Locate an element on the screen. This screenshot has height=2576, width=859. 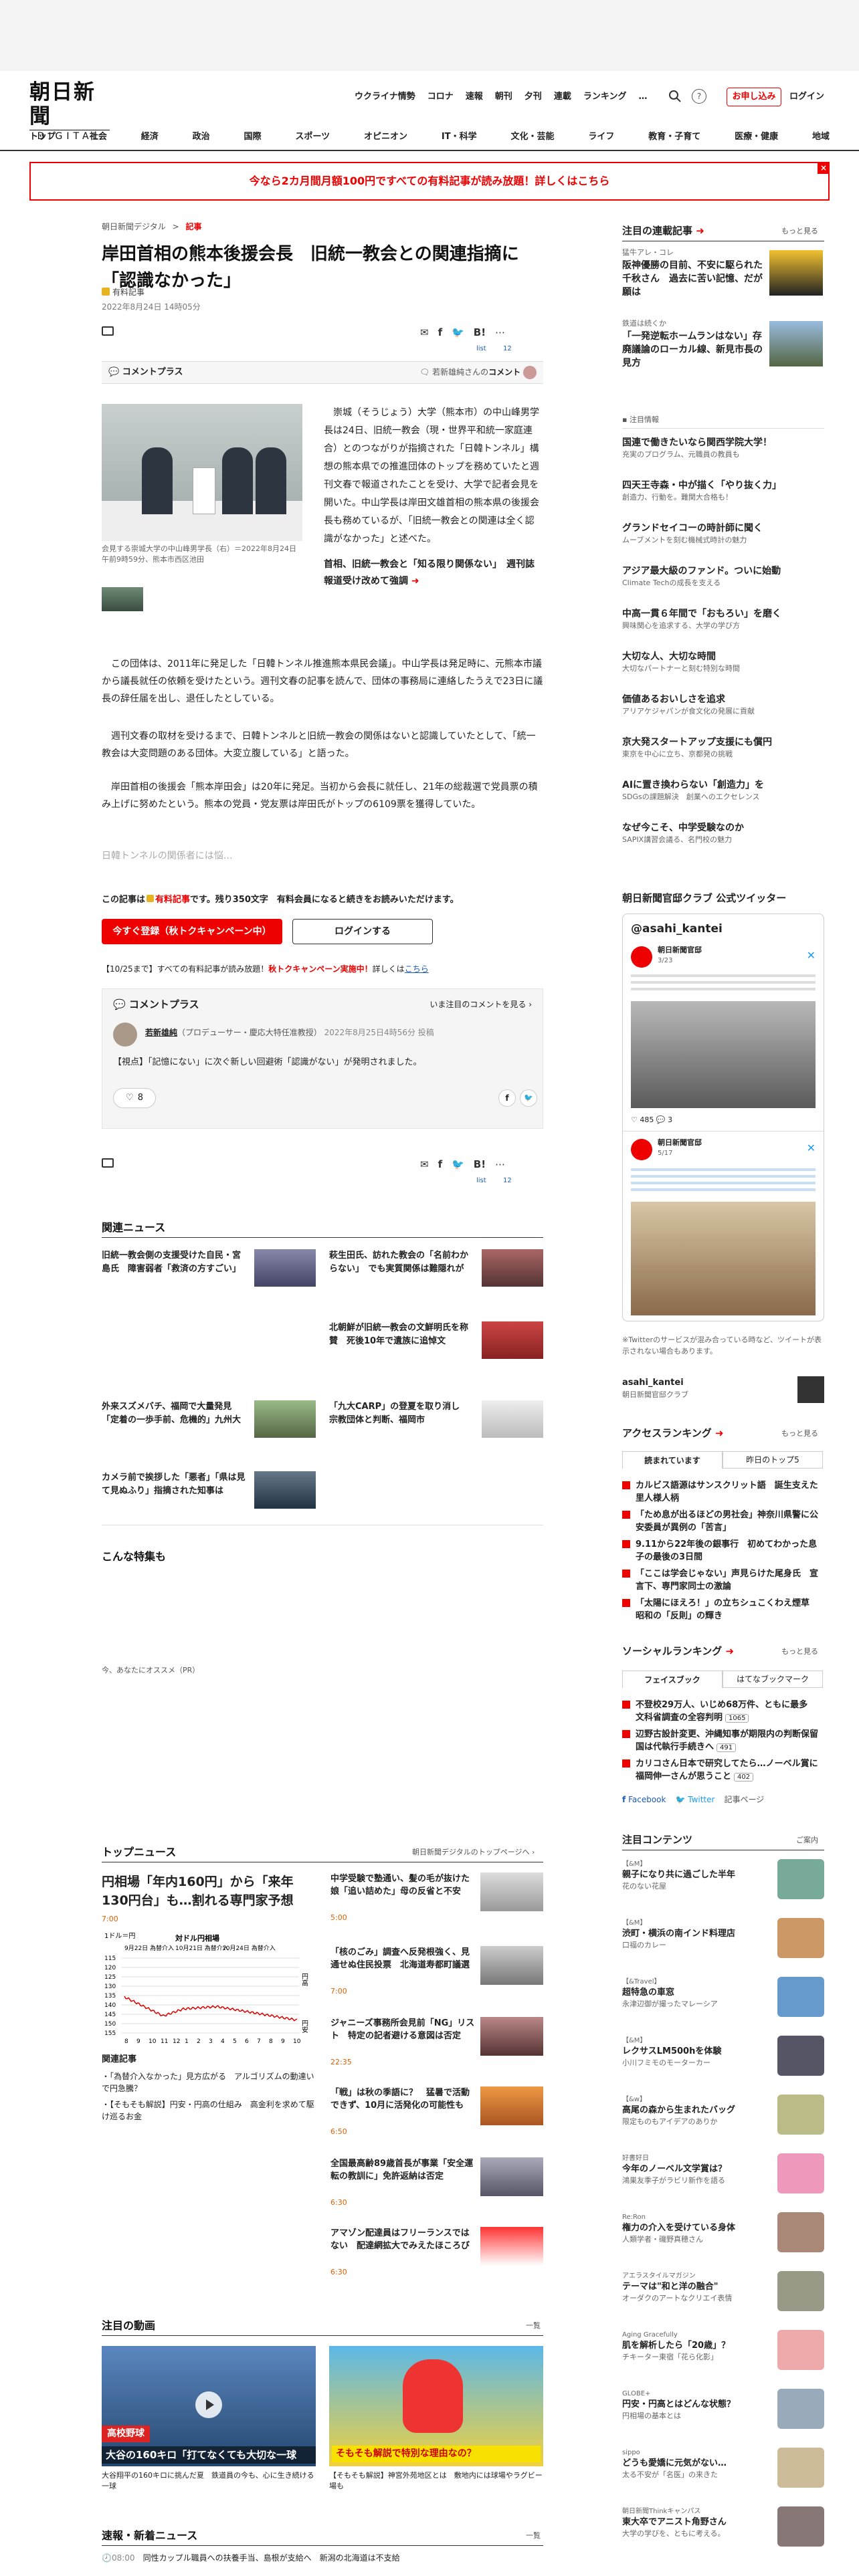
content-item: 【&M】 レクサスLM500hを体験 小川フミモのモーターカー is located at coordinates (723, 2059).